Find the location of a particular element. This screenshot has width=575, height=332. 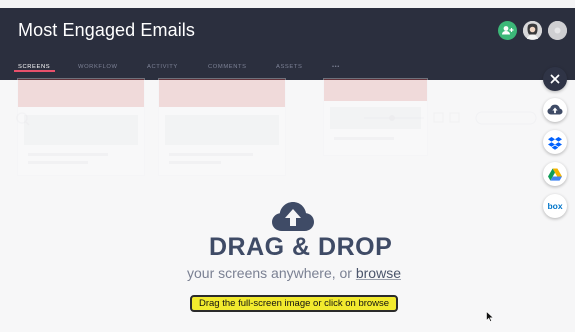

box-icon: box is located at coordinates (554, 206).